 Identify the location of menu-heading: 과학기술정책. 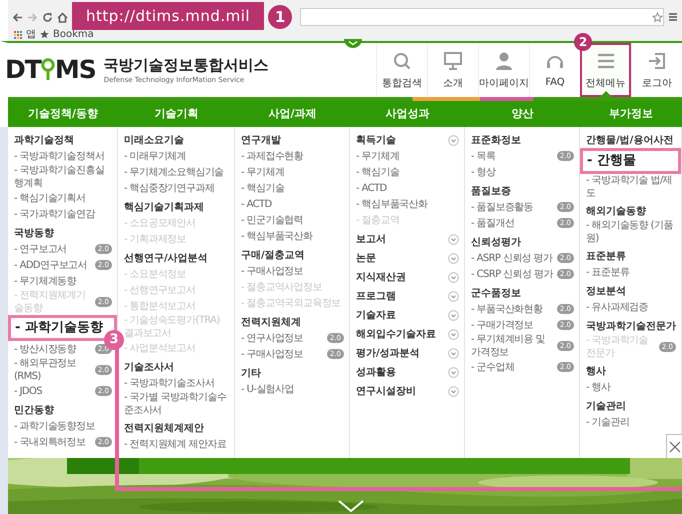
(44, 140).